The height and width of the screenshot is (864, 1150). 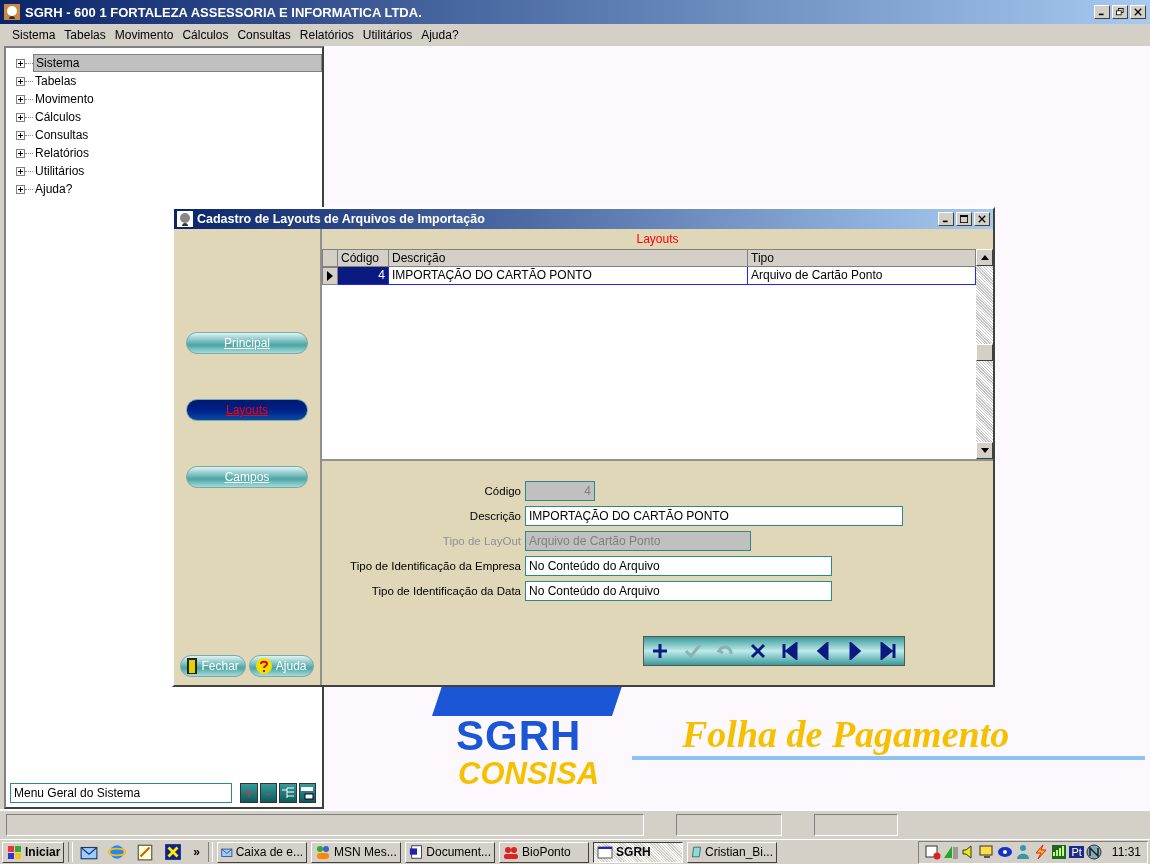 What do you see at coordinates (263, 666) in the screenshot?
I see `help-icon` at bounding box center [263, 666].